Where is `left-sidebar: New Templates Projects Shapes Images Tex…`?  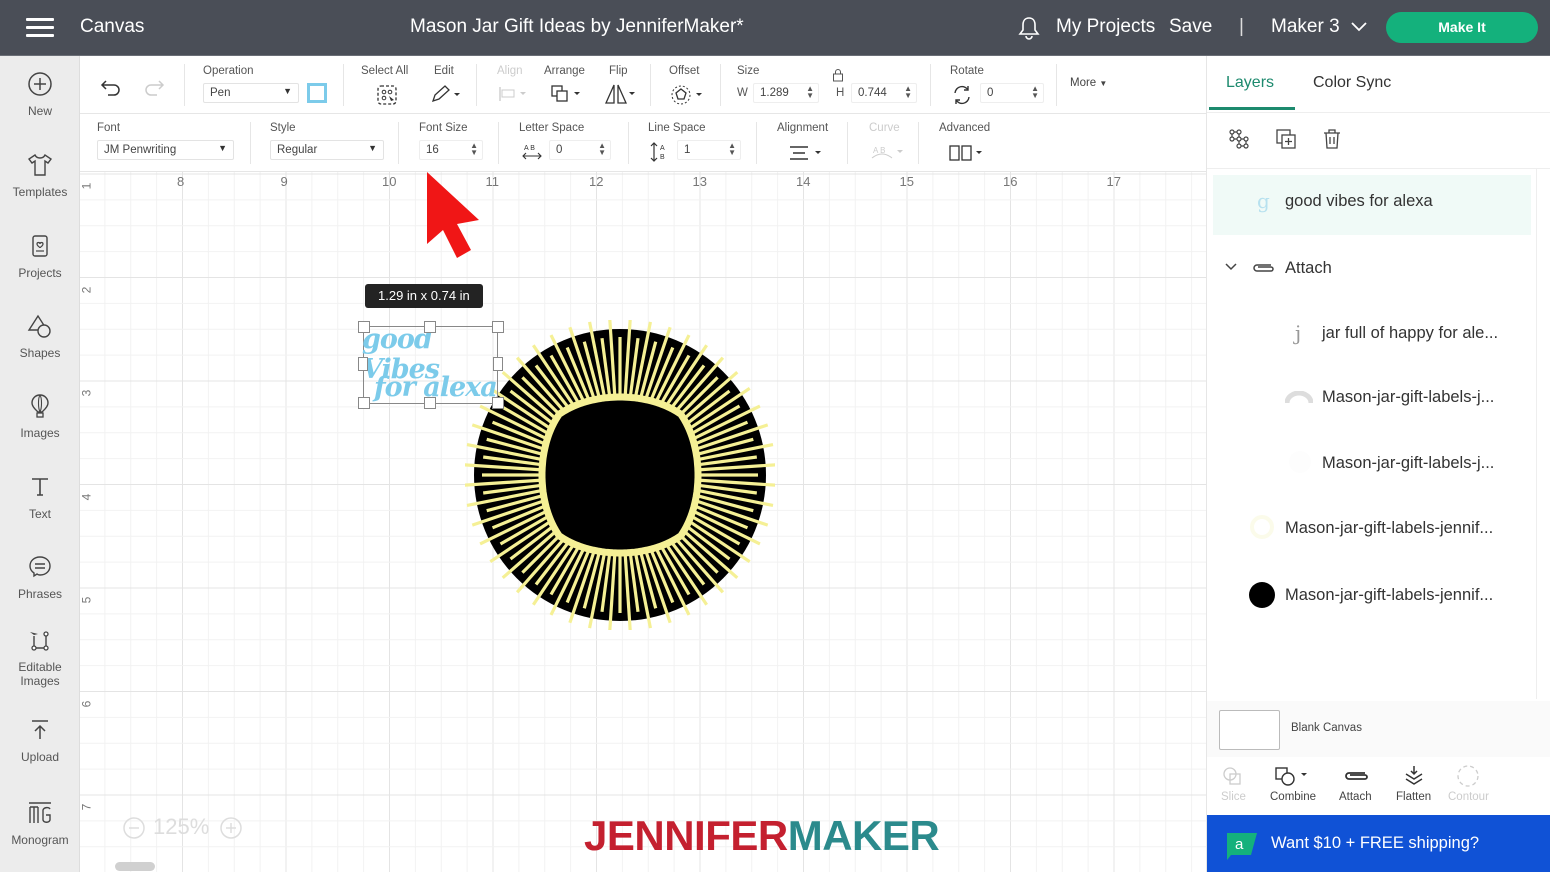 left-sidebar: New Templates Projects Shapes Images Tex… is located at coordinates (40, 464).